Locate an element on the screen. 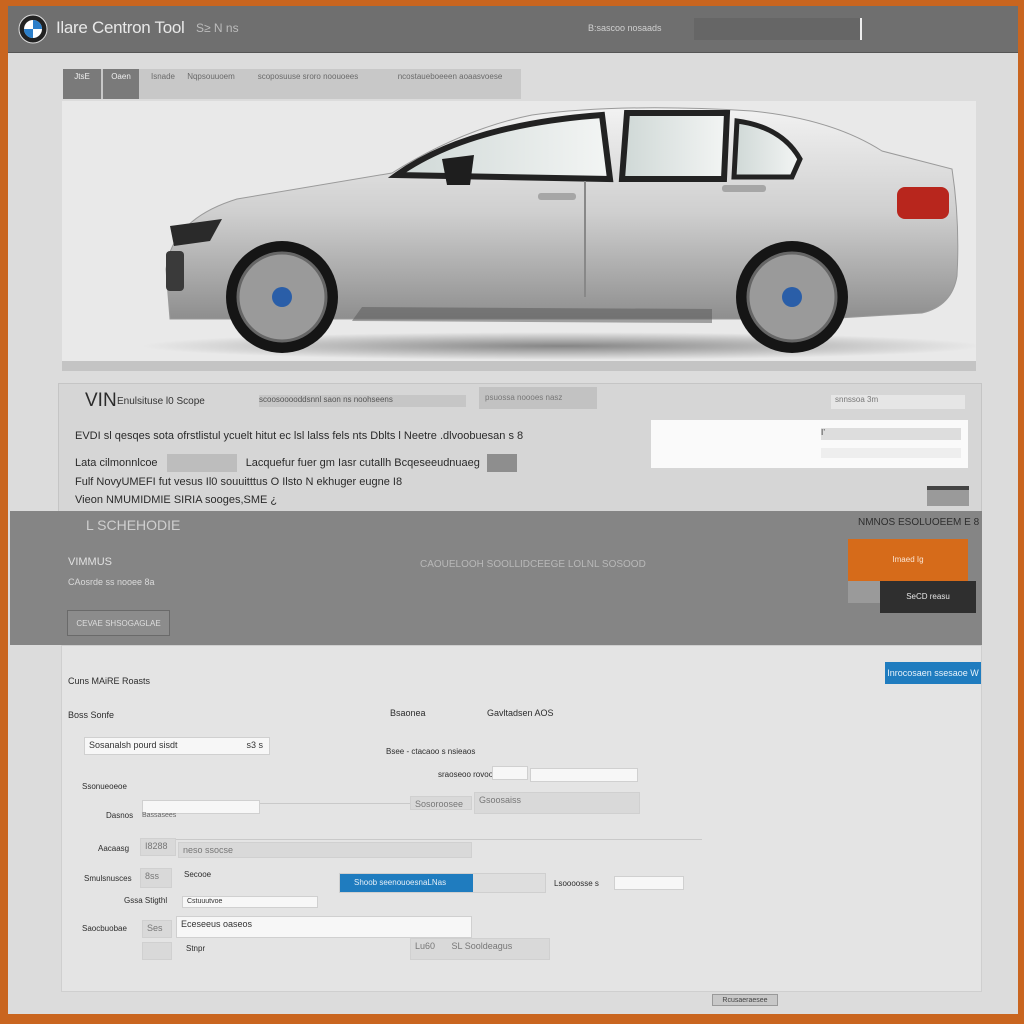  search-input-suffix: s3 s is located at coordinates (254, 745).